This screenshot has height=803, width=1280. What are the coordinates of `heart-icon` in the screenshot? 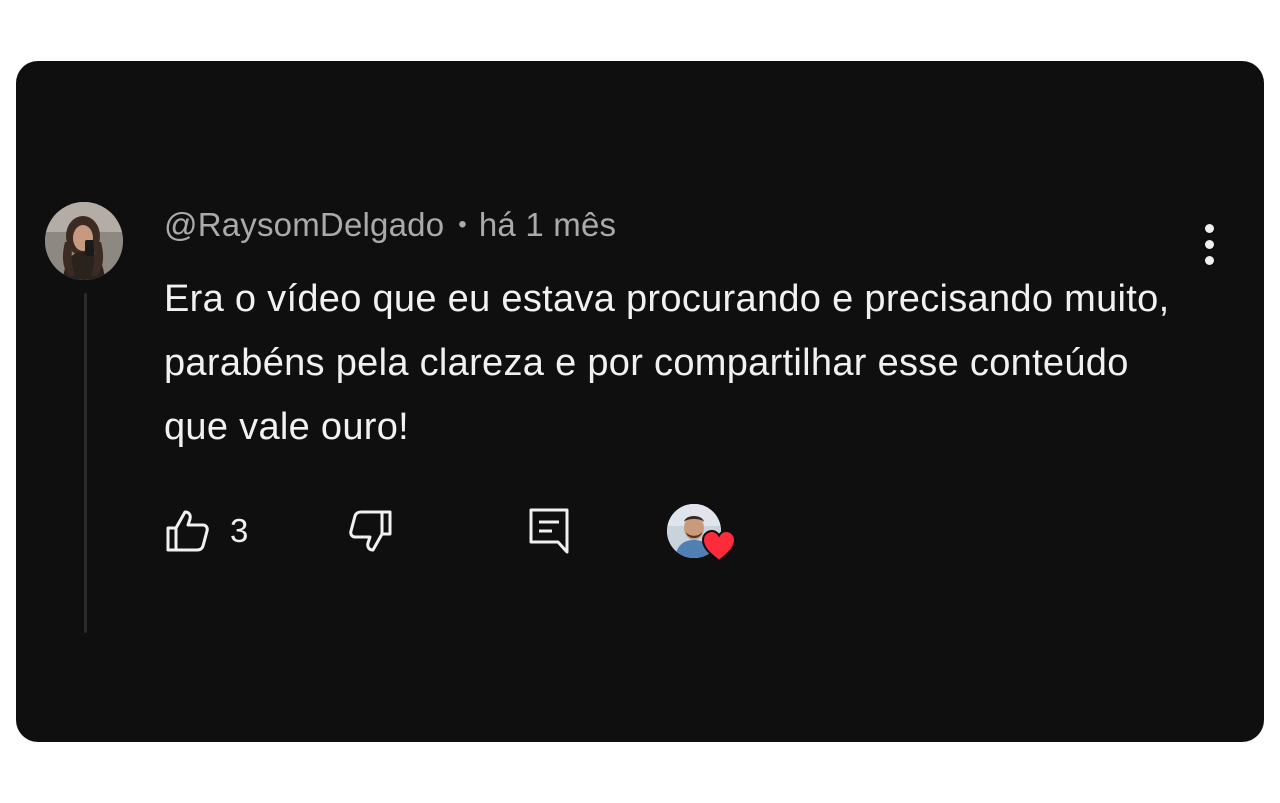 It's located at (719, 546).